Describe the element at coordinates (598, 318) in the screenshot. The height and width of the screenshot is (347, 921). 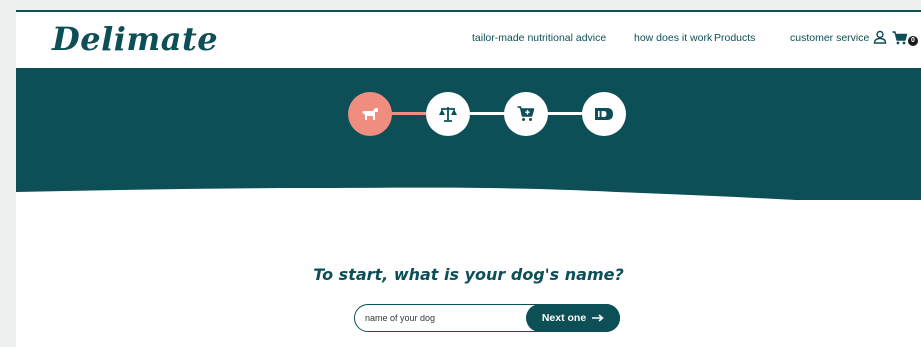
I see `arrow-right-icon` at that location.